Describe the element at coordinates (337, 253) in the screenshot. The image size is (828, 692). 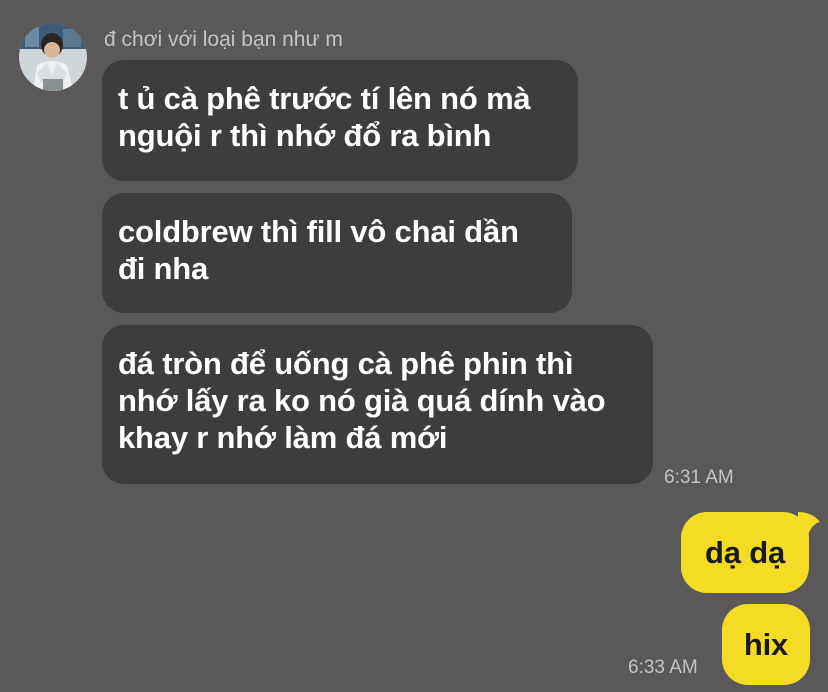
I see `incoming-message-bubble: coldbrew thì fill vô chai dần đi nha` at that location.